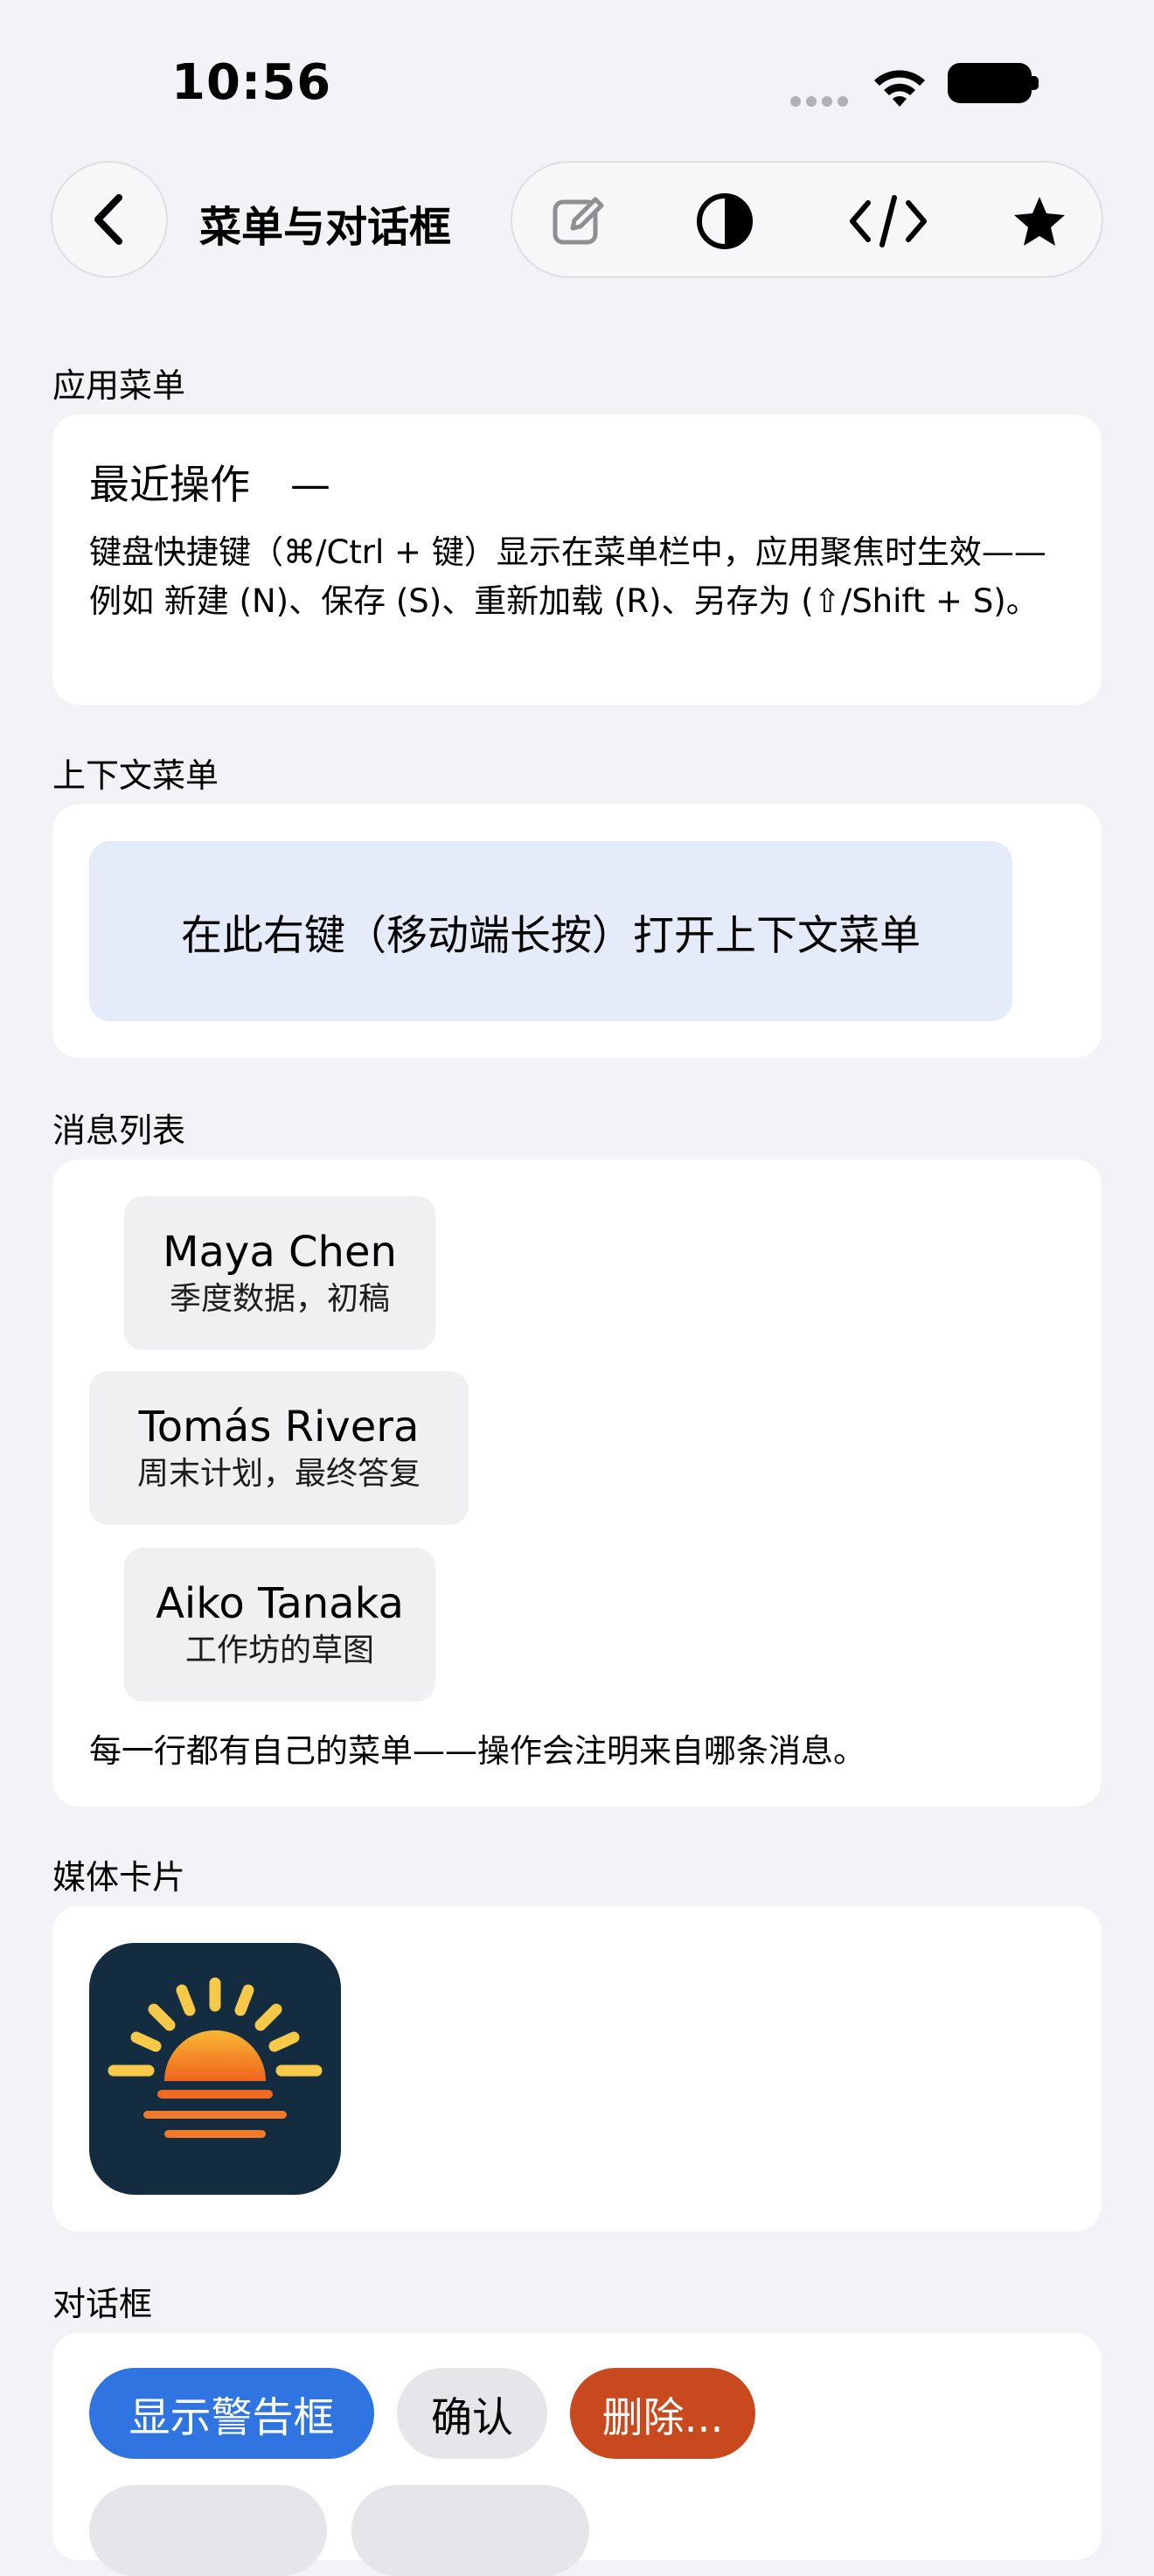 This screenshot has width=1154, height=2576. What do you see at coordinates (1039, 221) in the screenshot?
I see `star-icon` at bounding box center [1039, 221].